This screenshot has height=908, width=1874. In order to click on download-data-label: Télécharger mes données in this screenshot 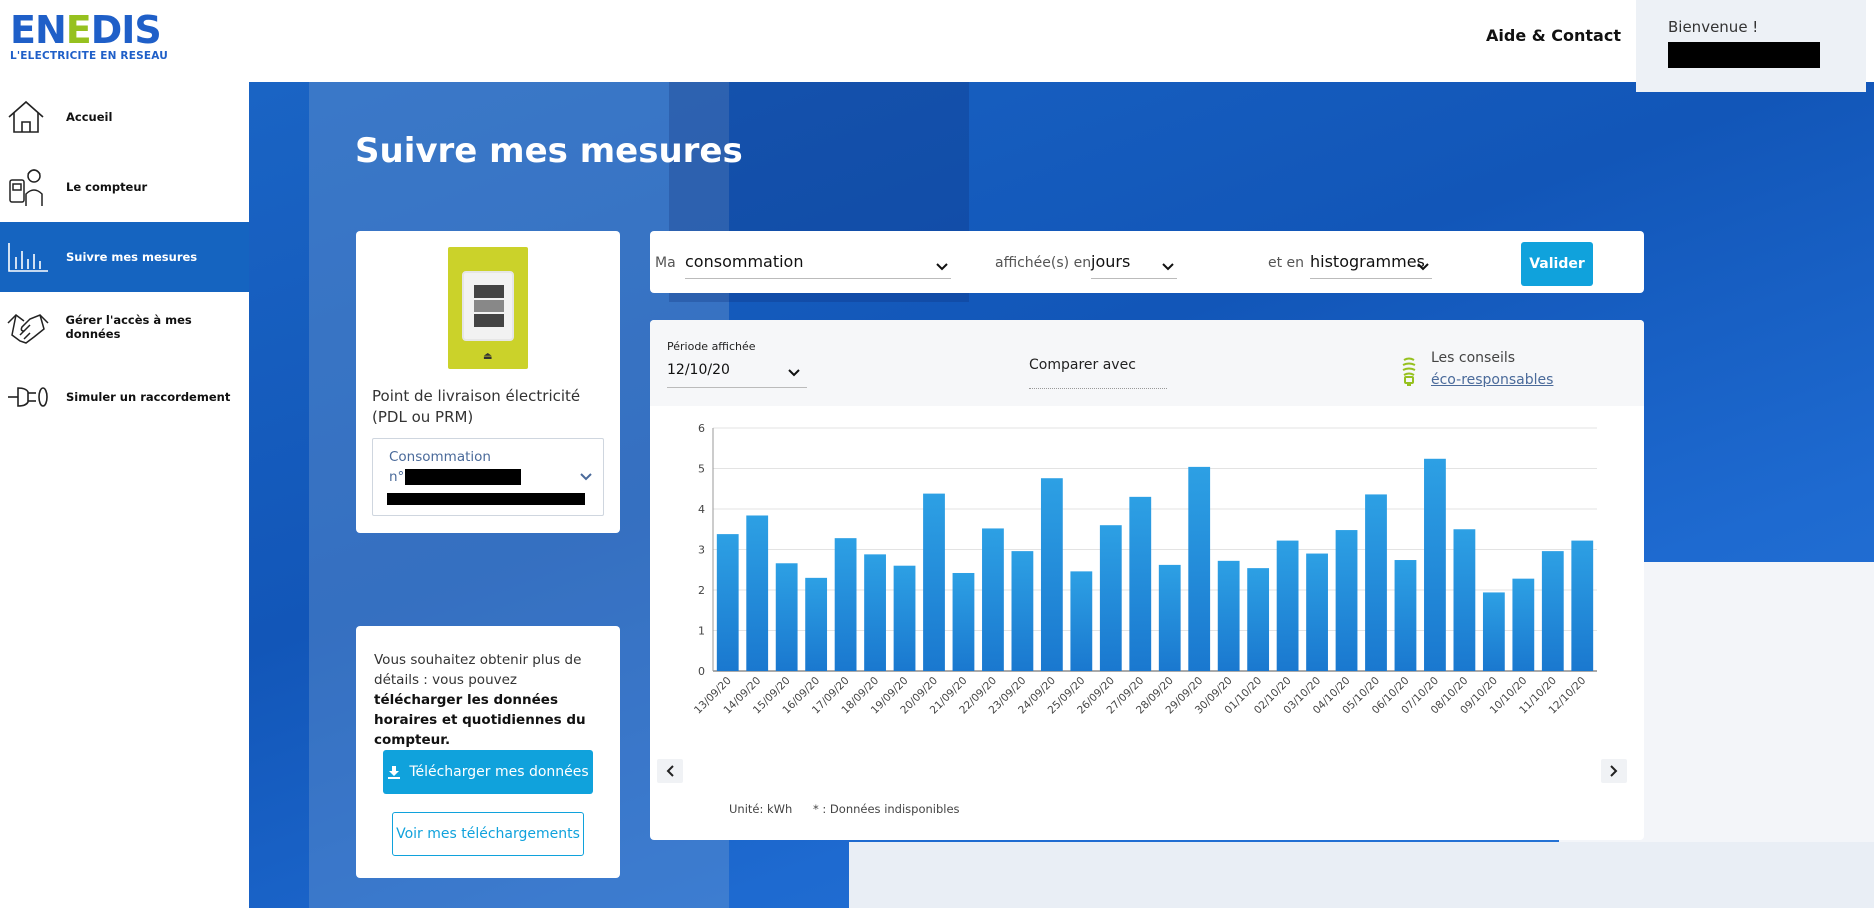, I will do `click(499, 772)`.